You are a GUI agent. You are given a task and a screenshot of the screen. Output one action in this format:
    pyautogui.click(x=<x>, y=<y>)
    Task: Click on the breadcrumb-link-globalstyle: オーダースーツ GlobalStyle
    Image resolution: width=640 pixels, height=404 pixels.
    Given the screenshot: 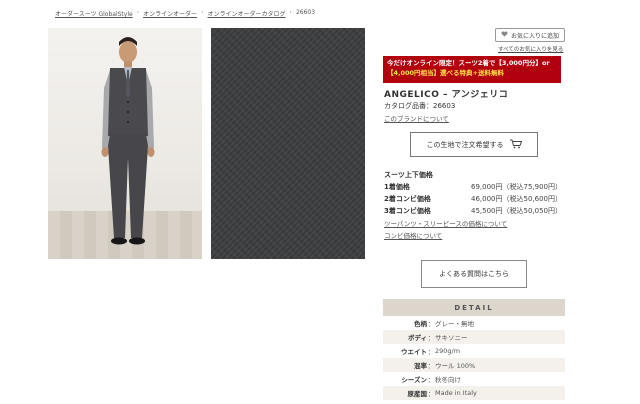 What is the action you would take?
    pyautogui.click(x=94, y=13)
    